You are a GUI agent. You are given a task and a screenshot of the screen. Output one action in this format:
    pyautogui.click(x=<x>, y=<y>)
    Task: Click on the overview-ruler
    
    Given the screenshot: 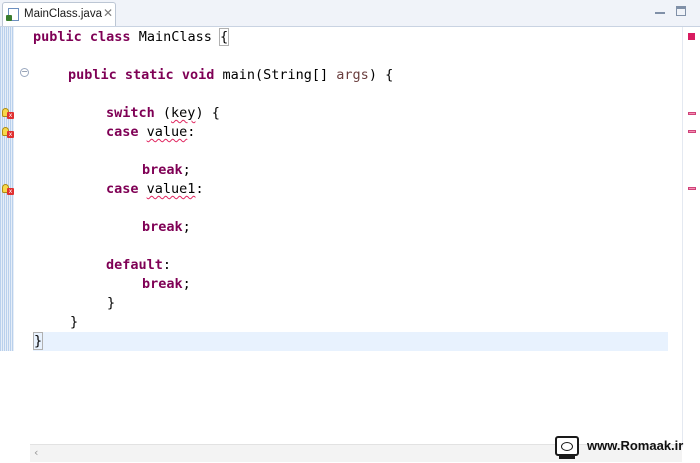 What is the action you would take?
    pyautogui.click(x=691, y=237)
    